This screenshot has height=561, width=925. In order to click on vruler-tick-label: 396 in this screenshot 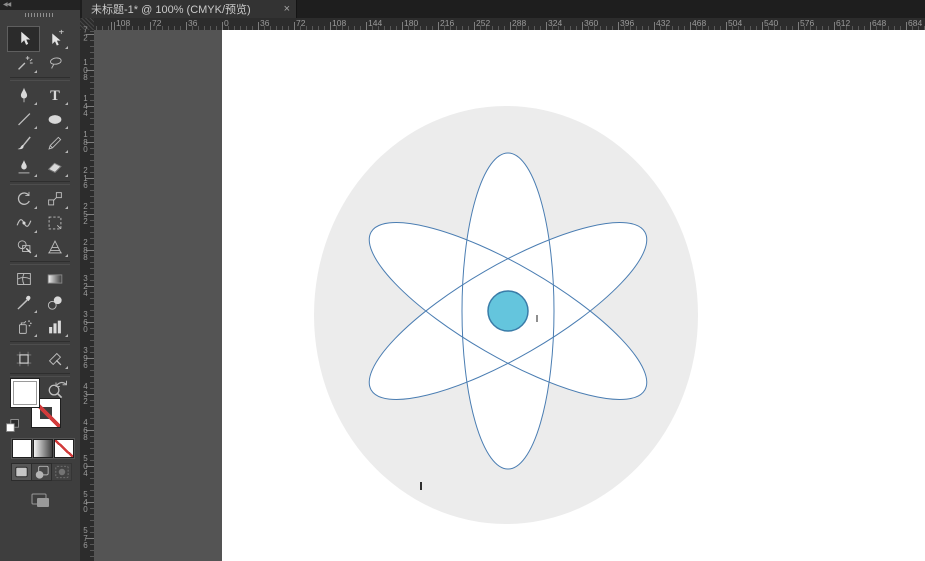, I will do `click(85, 357)`.